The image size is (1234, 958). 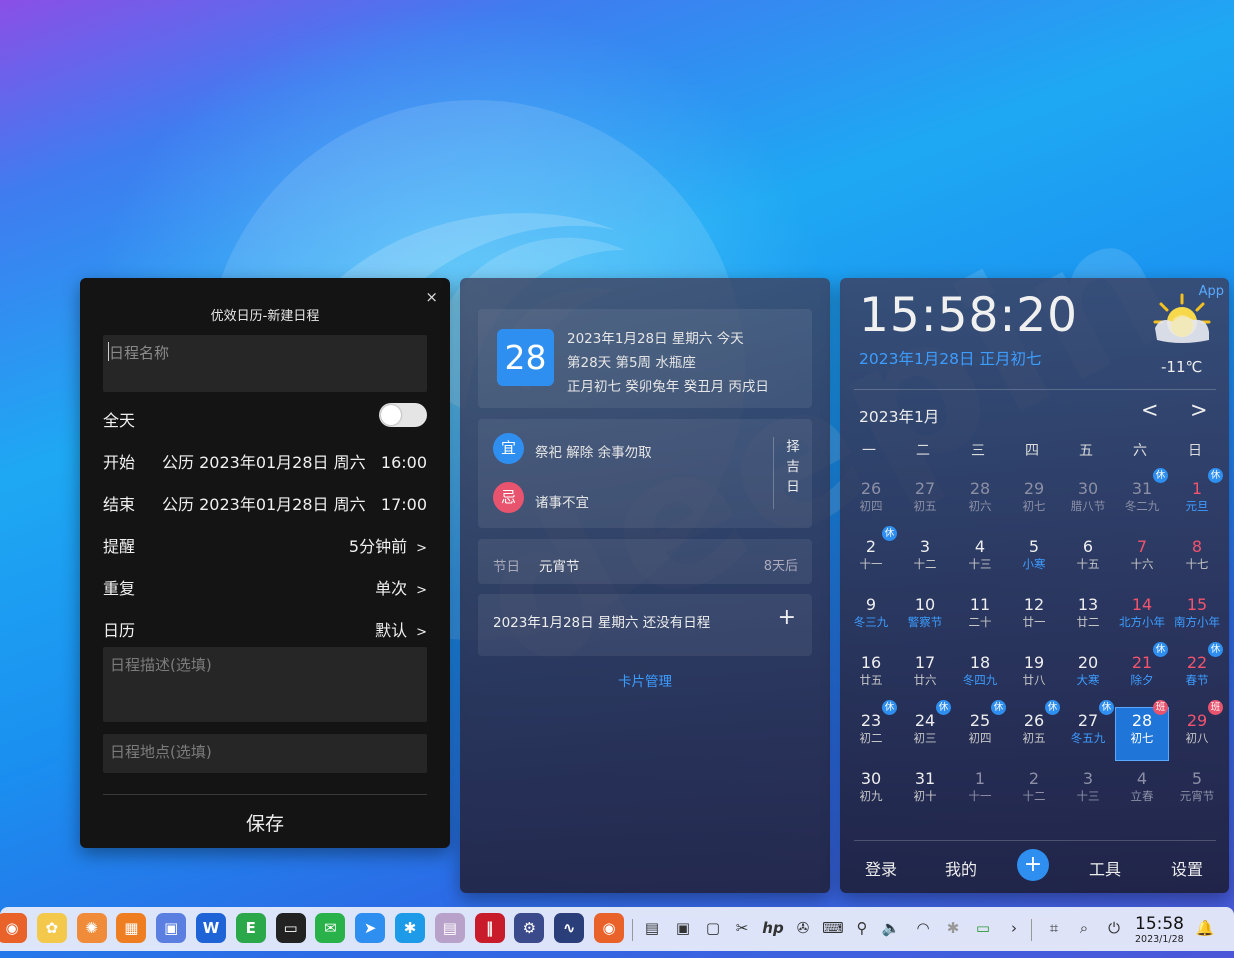 What do you see at coordinates (925, 676) in the screenshot?
I see `calendar-day: 17 廿六` at bounding box center [925, 676].